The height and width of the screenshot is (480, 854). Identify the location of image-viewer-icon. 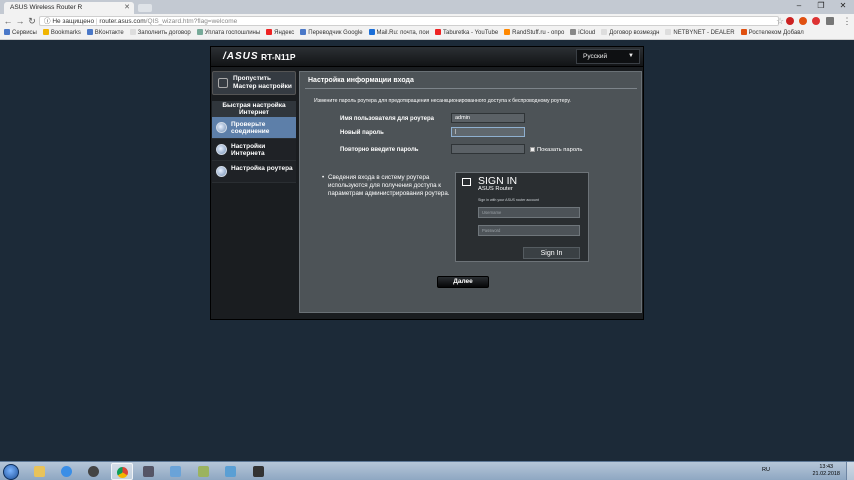
(175, 471).